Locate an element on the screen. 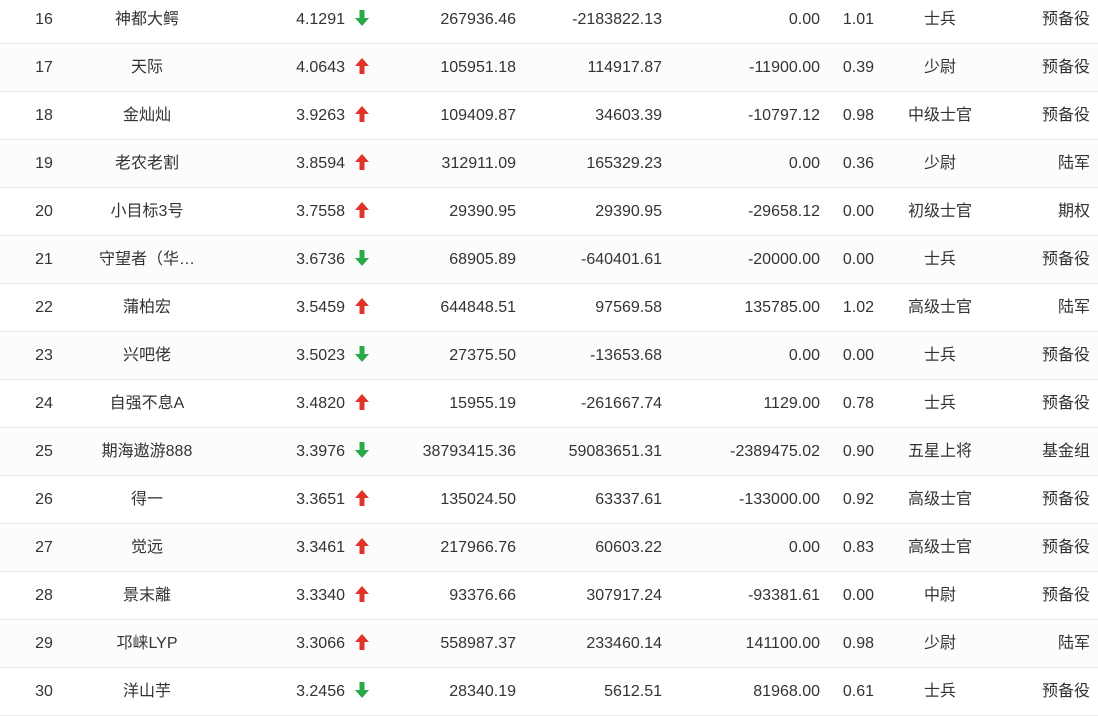 Image resolution: width=1098 pixels, height=716 pixels. trader-name: 洋山芋 is located at coordinates (147, 691).